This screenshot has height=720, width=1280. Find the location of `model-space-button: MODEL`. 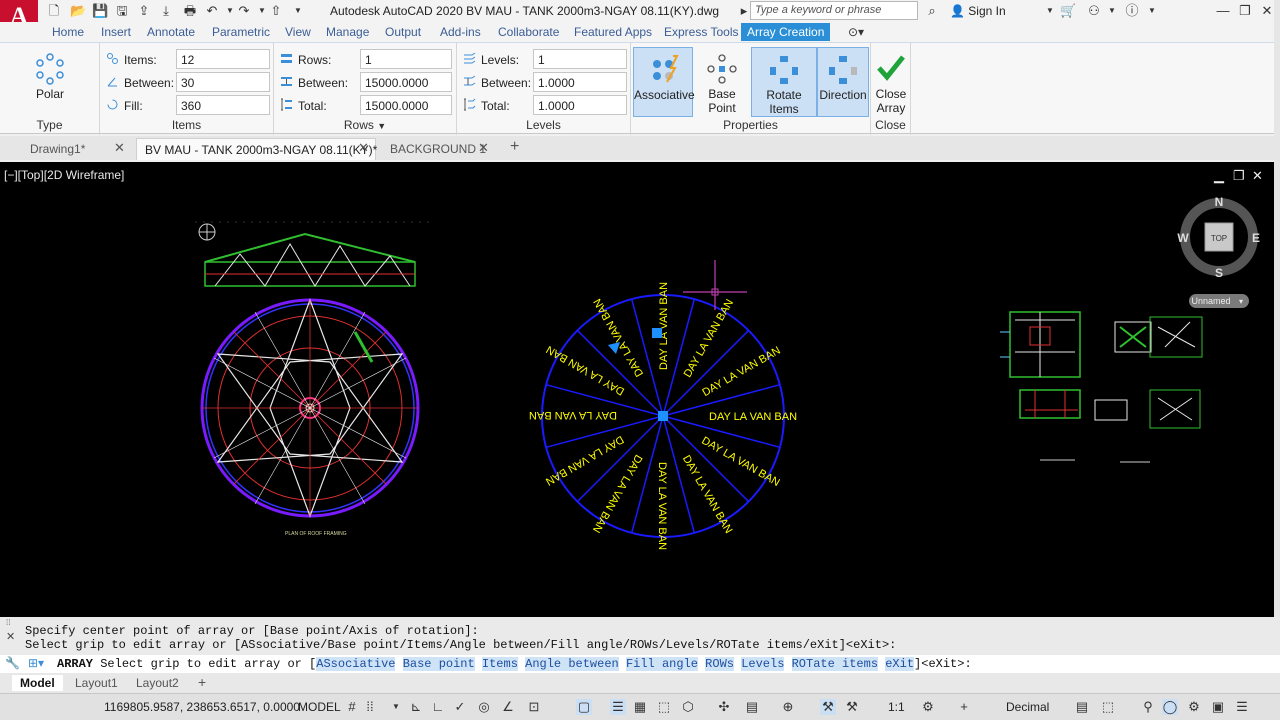

model-space-button: MODEL is located at coordinates (319, 707).